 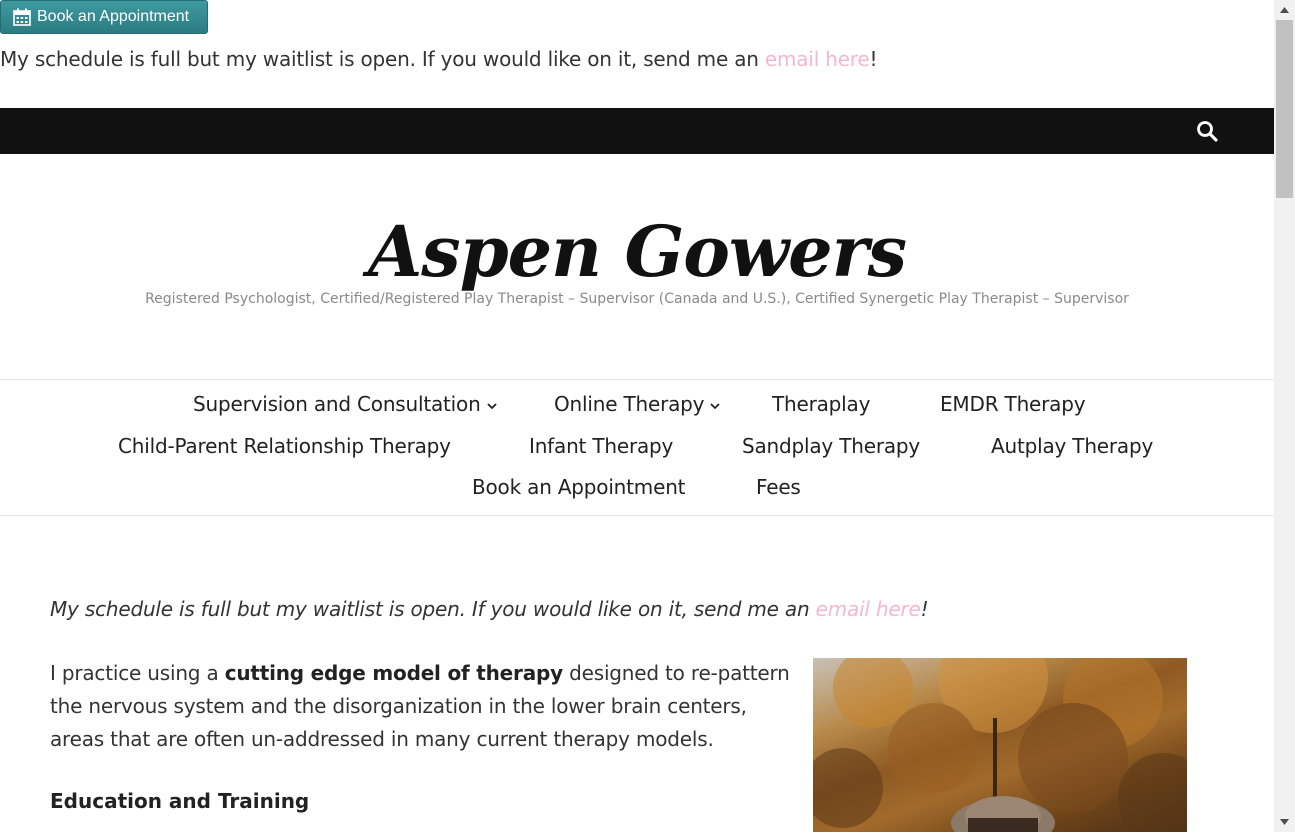 What do you see at coordinates (831, 446) in the screenshot?
I see `nav-item-sandplay-therapy: Sandplay Therapy` at bounding box center [831, 446].